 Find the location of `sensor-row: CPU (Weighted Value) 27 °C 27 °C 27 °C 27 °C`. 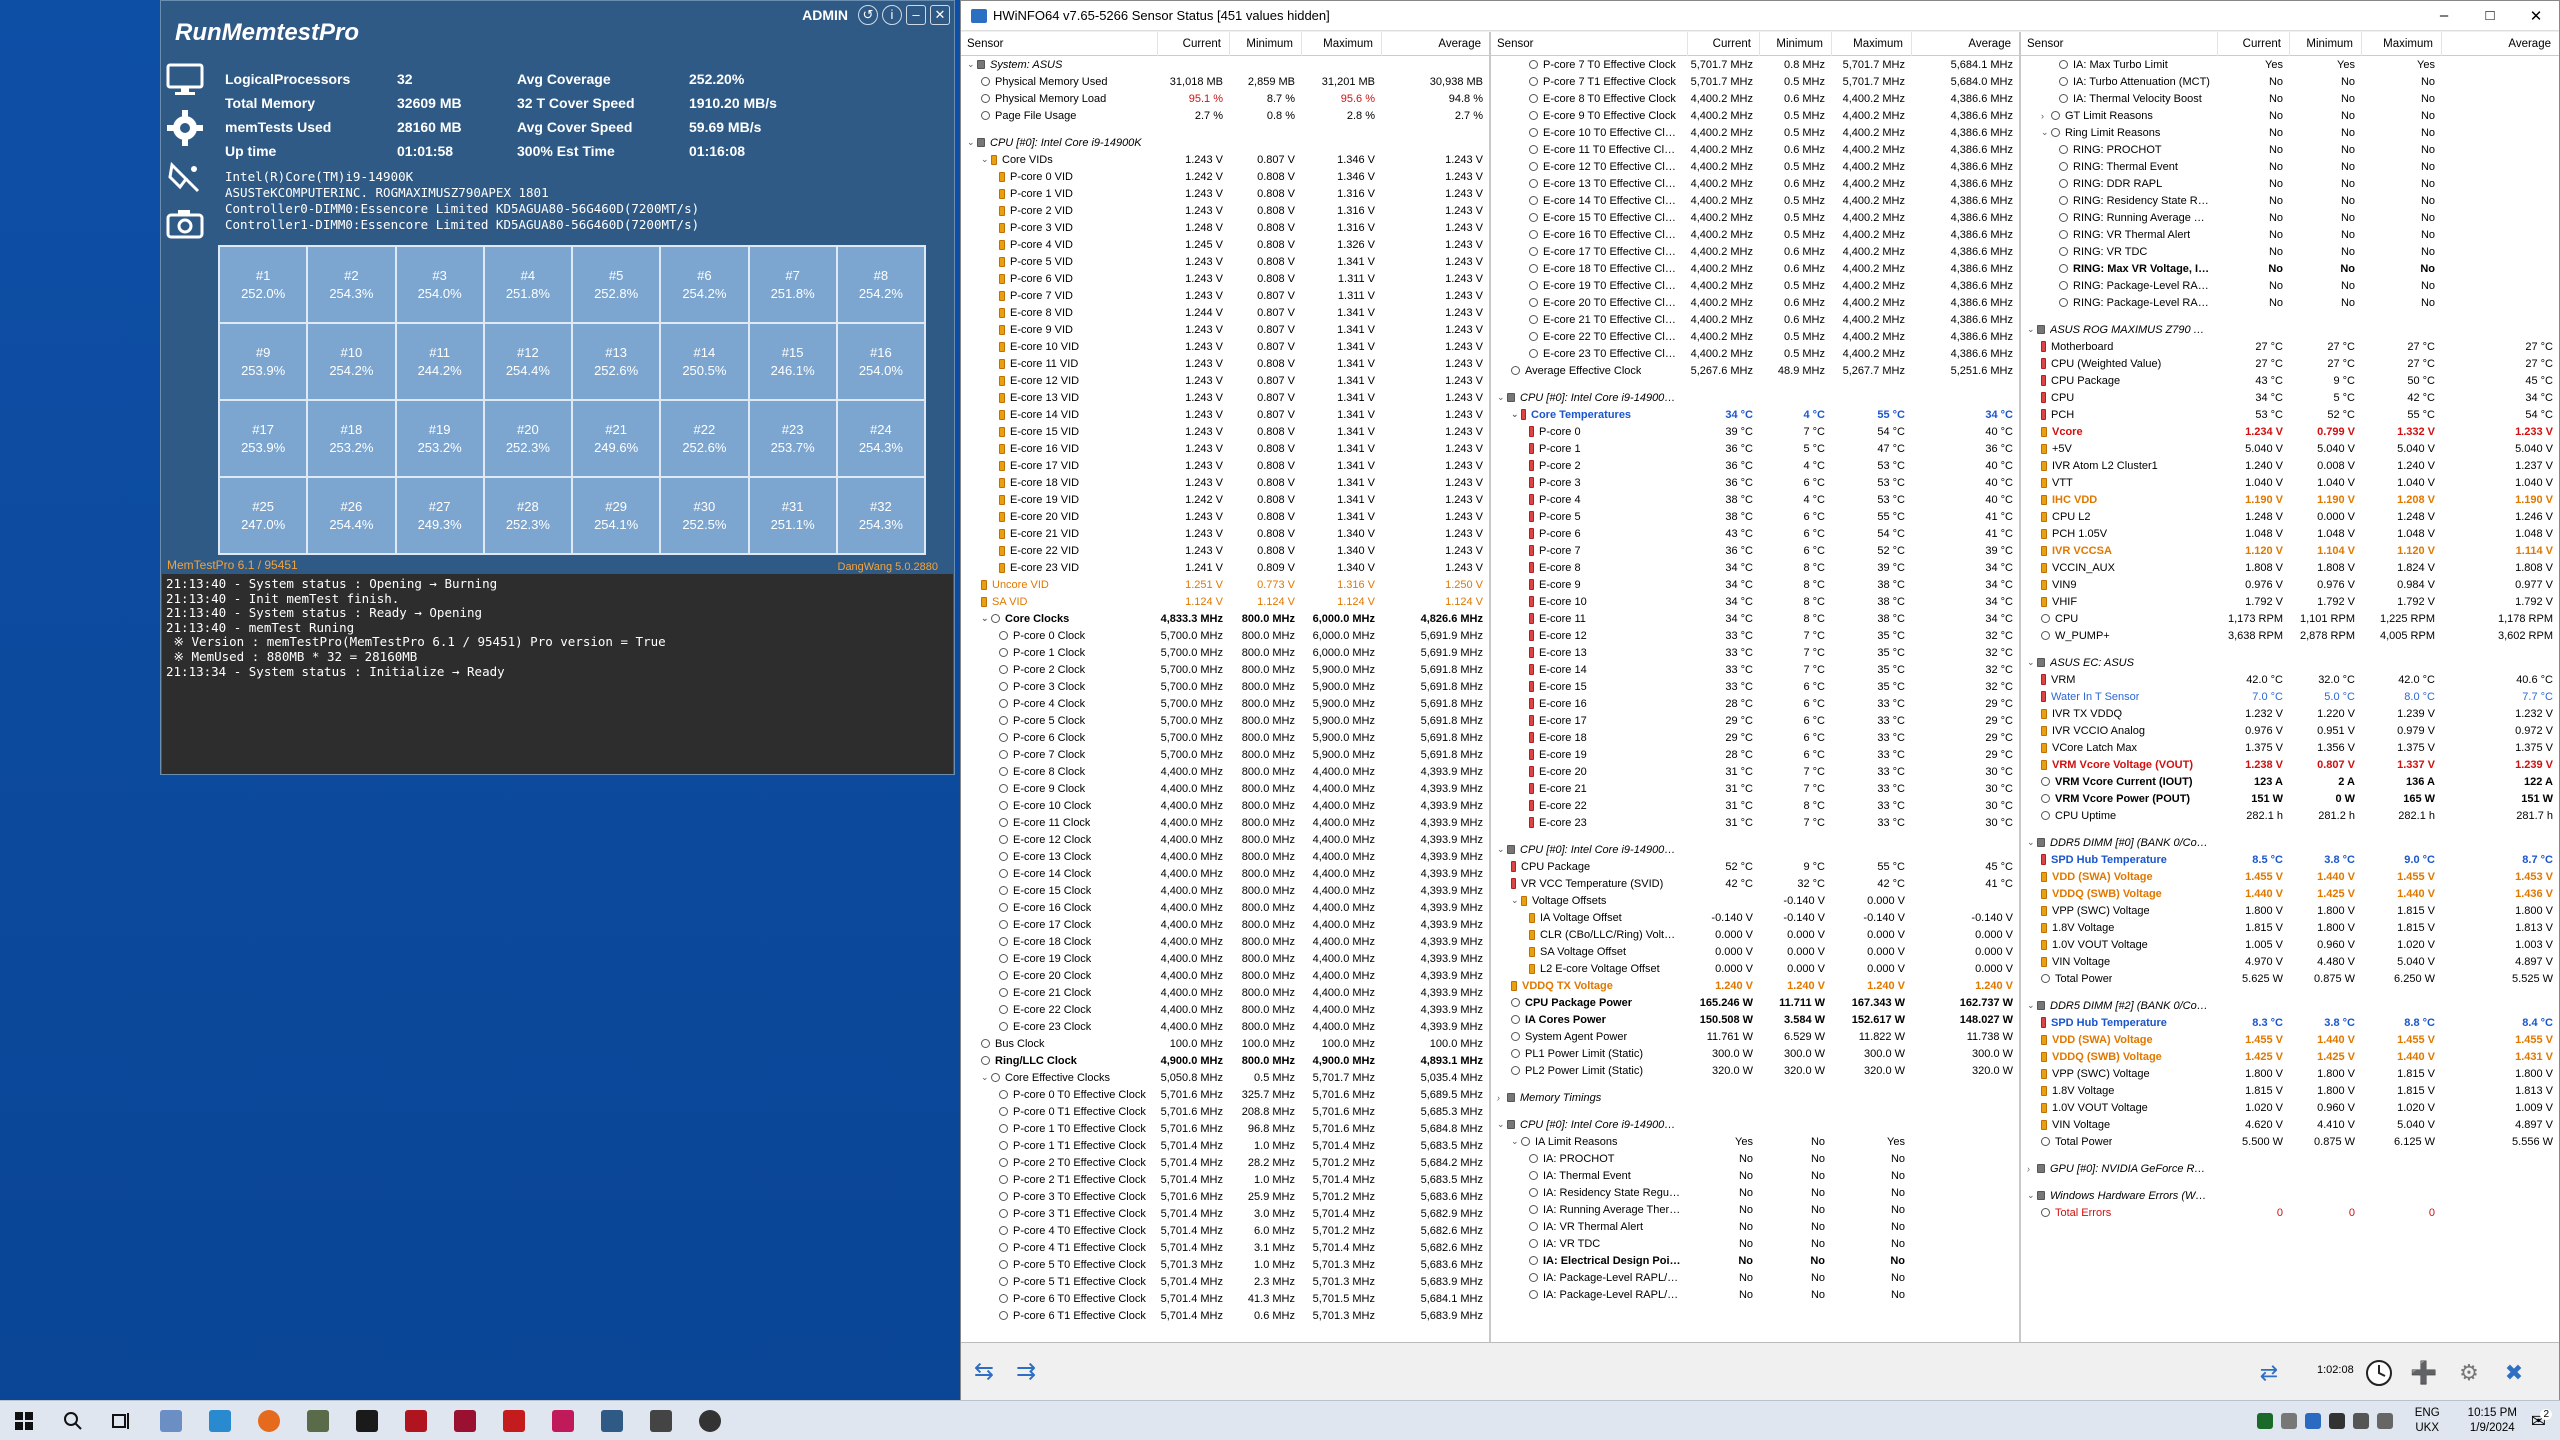

sensor-row: CPU (Weighted Value) 27 °C 27 °C 27 °C 27 °C is located at coordinates (2290, 363).